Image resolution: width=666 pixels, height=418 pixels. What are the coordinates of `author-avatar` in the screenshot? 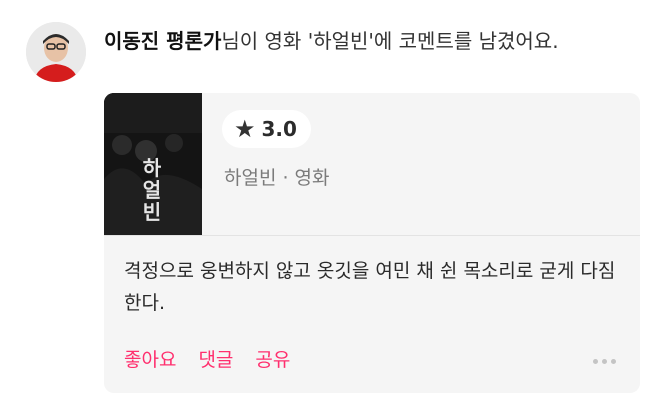 It's located at (56, 52).